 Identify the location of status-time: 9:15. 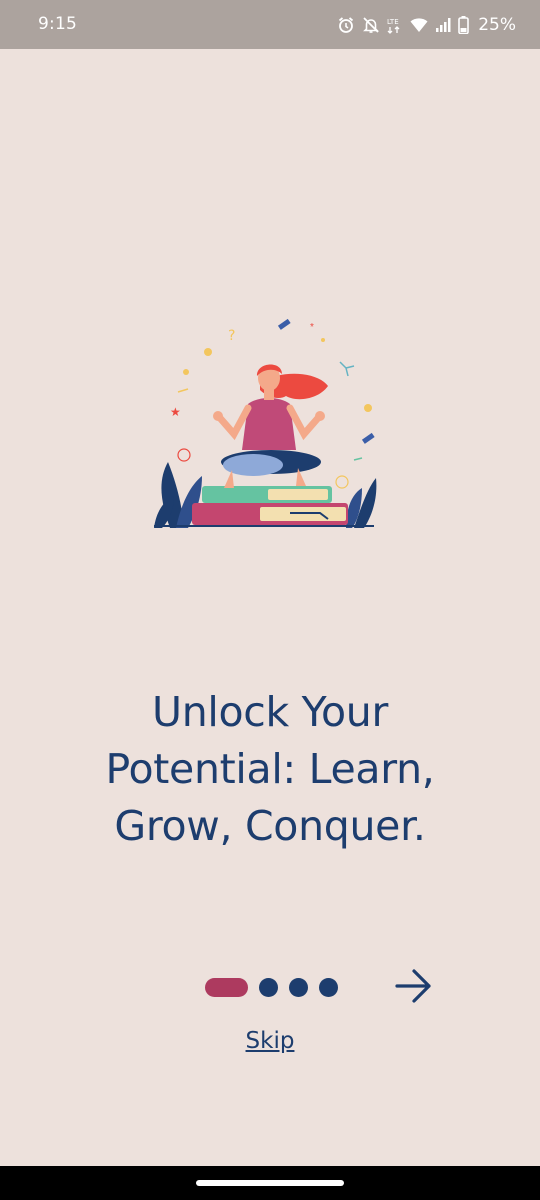
(57, 24).